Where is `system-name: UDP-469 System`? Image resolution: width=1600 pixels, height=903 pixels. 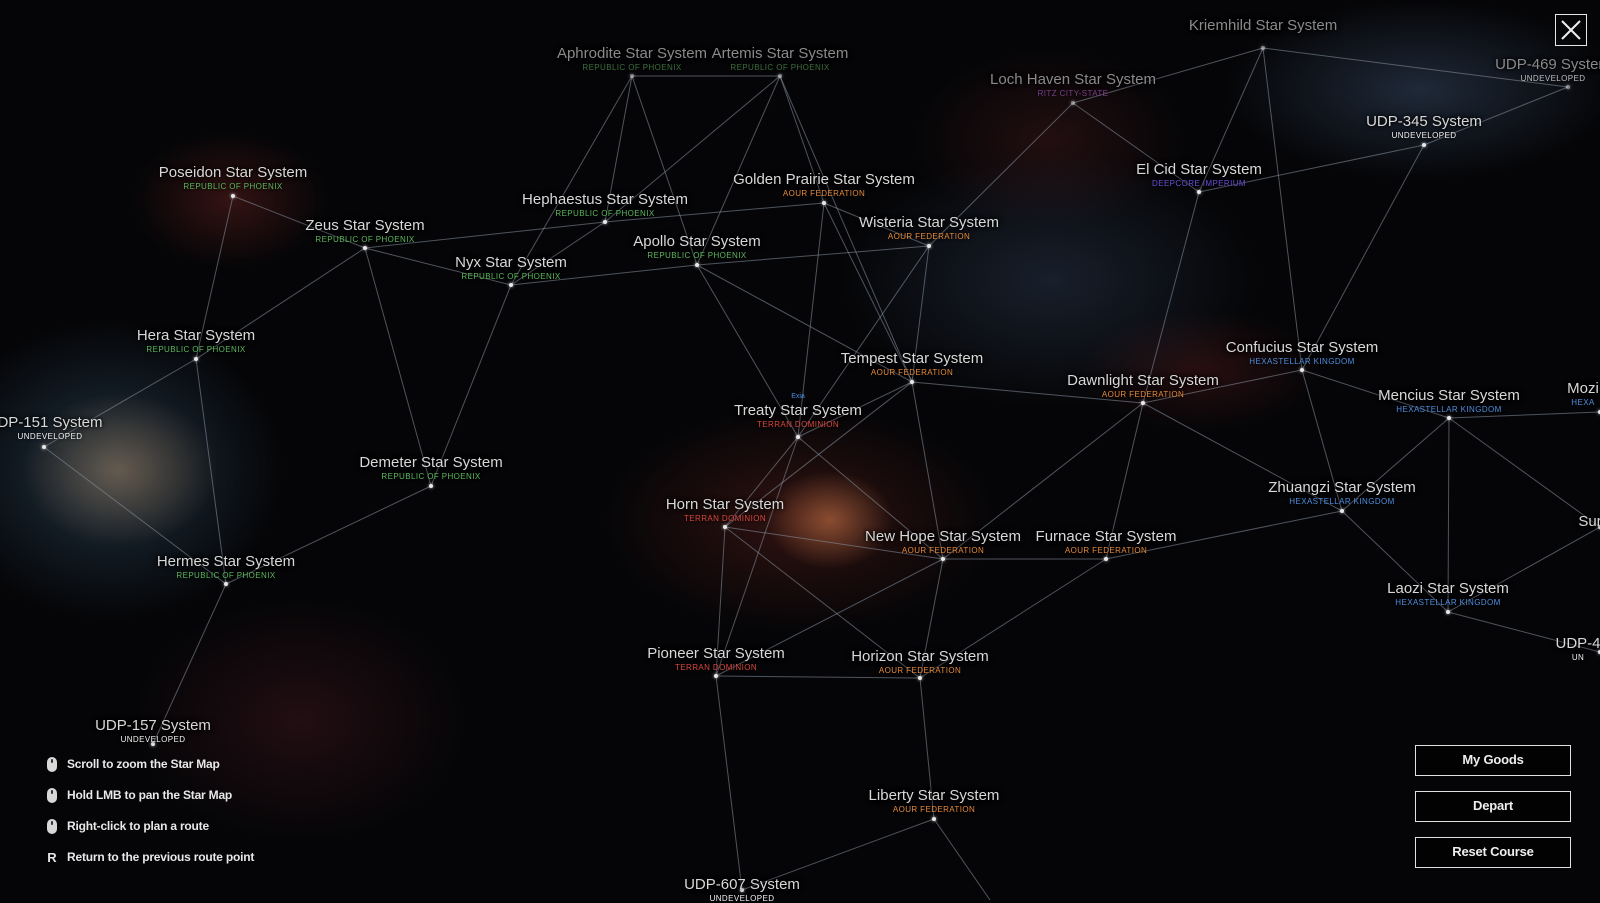
system-name: UDP-469 System is located at coordinates (1547, 64).